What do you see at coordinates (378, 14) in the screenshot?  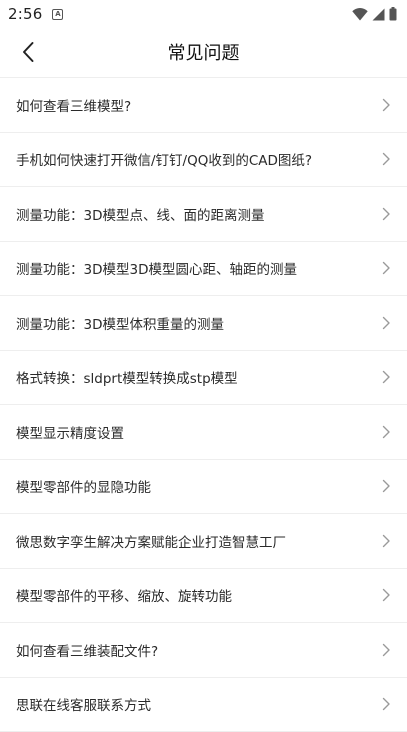 I see `signal-icon` at bounding box center [378, 14].